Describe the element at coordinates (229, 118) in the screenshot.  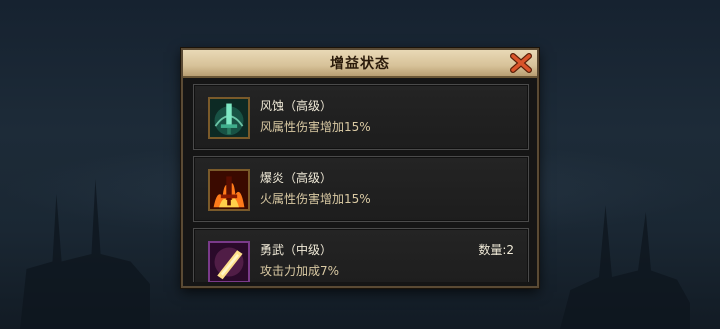
I see `wind-sword-icon` at that location.